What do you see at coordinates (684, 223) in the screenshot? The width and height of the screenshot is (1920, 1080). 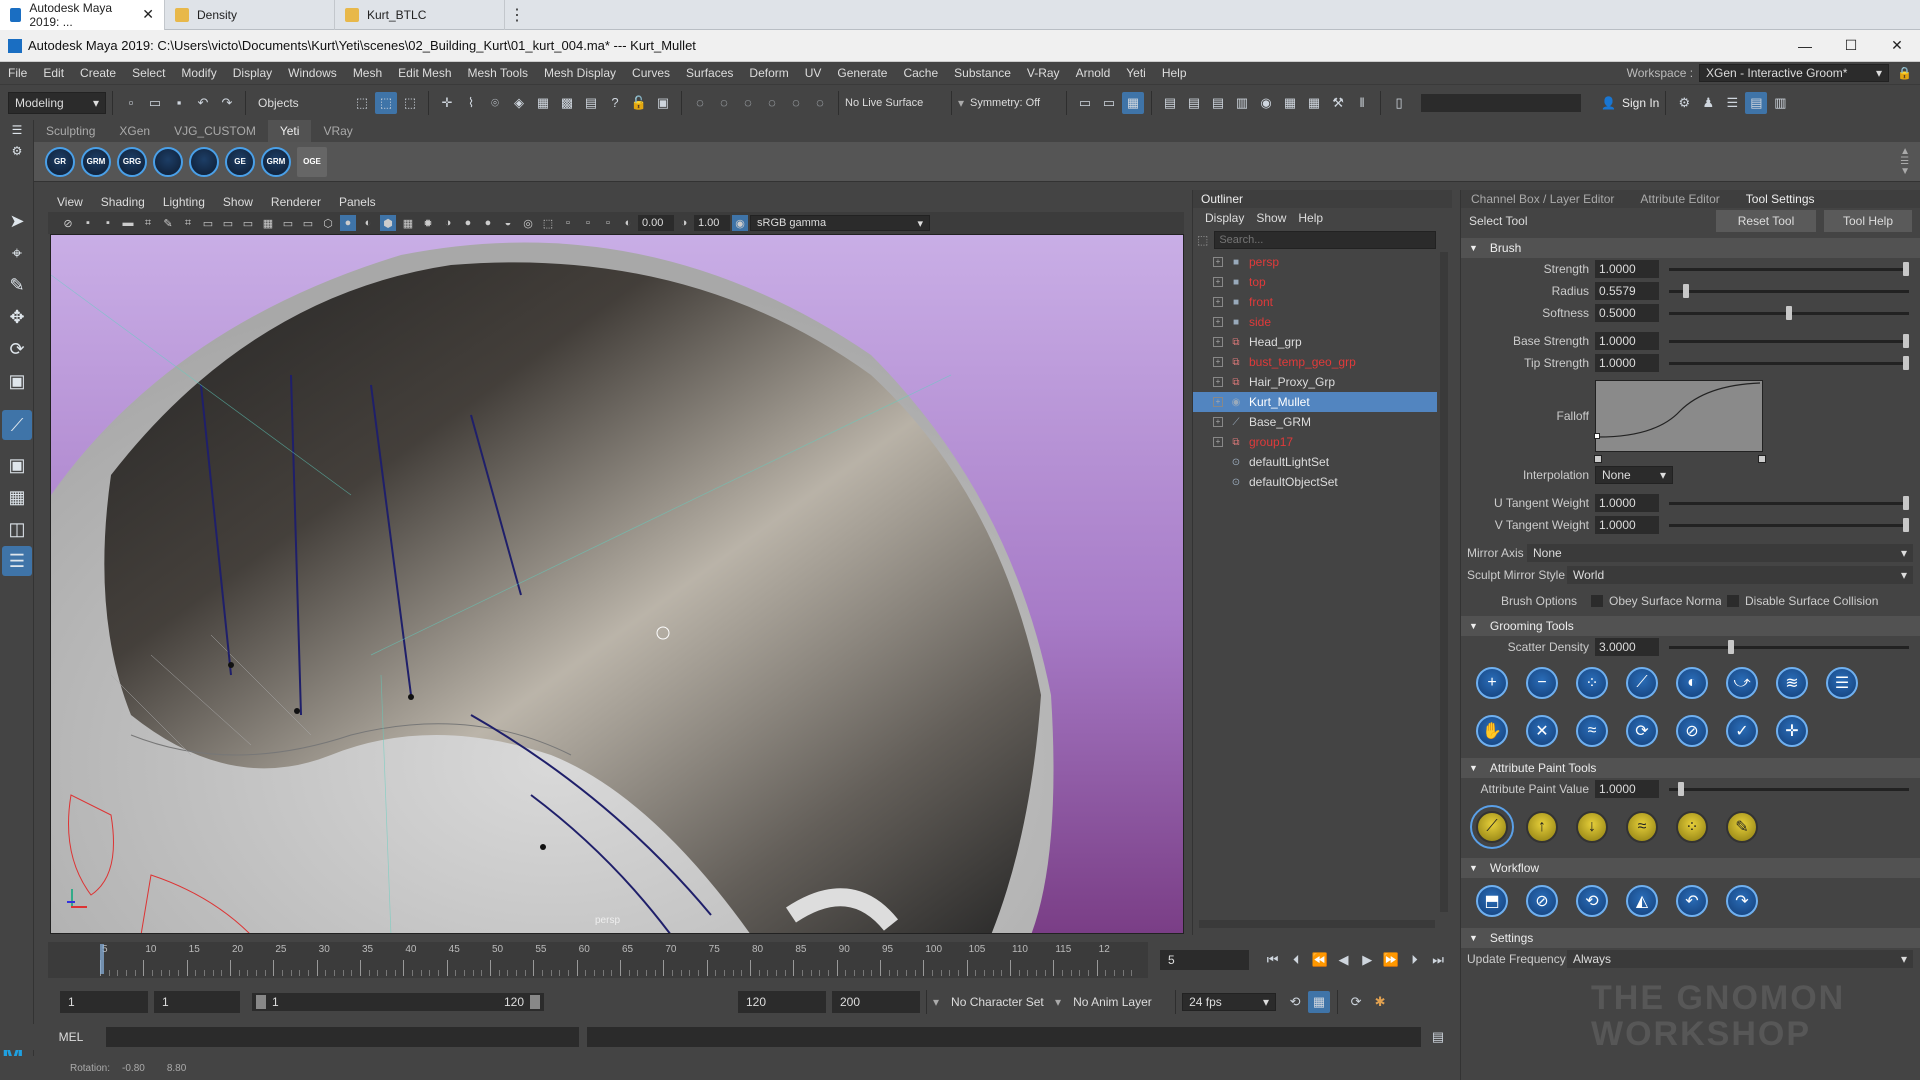 I see `gamma-icon: ◑` at bounding box center [684, 223].